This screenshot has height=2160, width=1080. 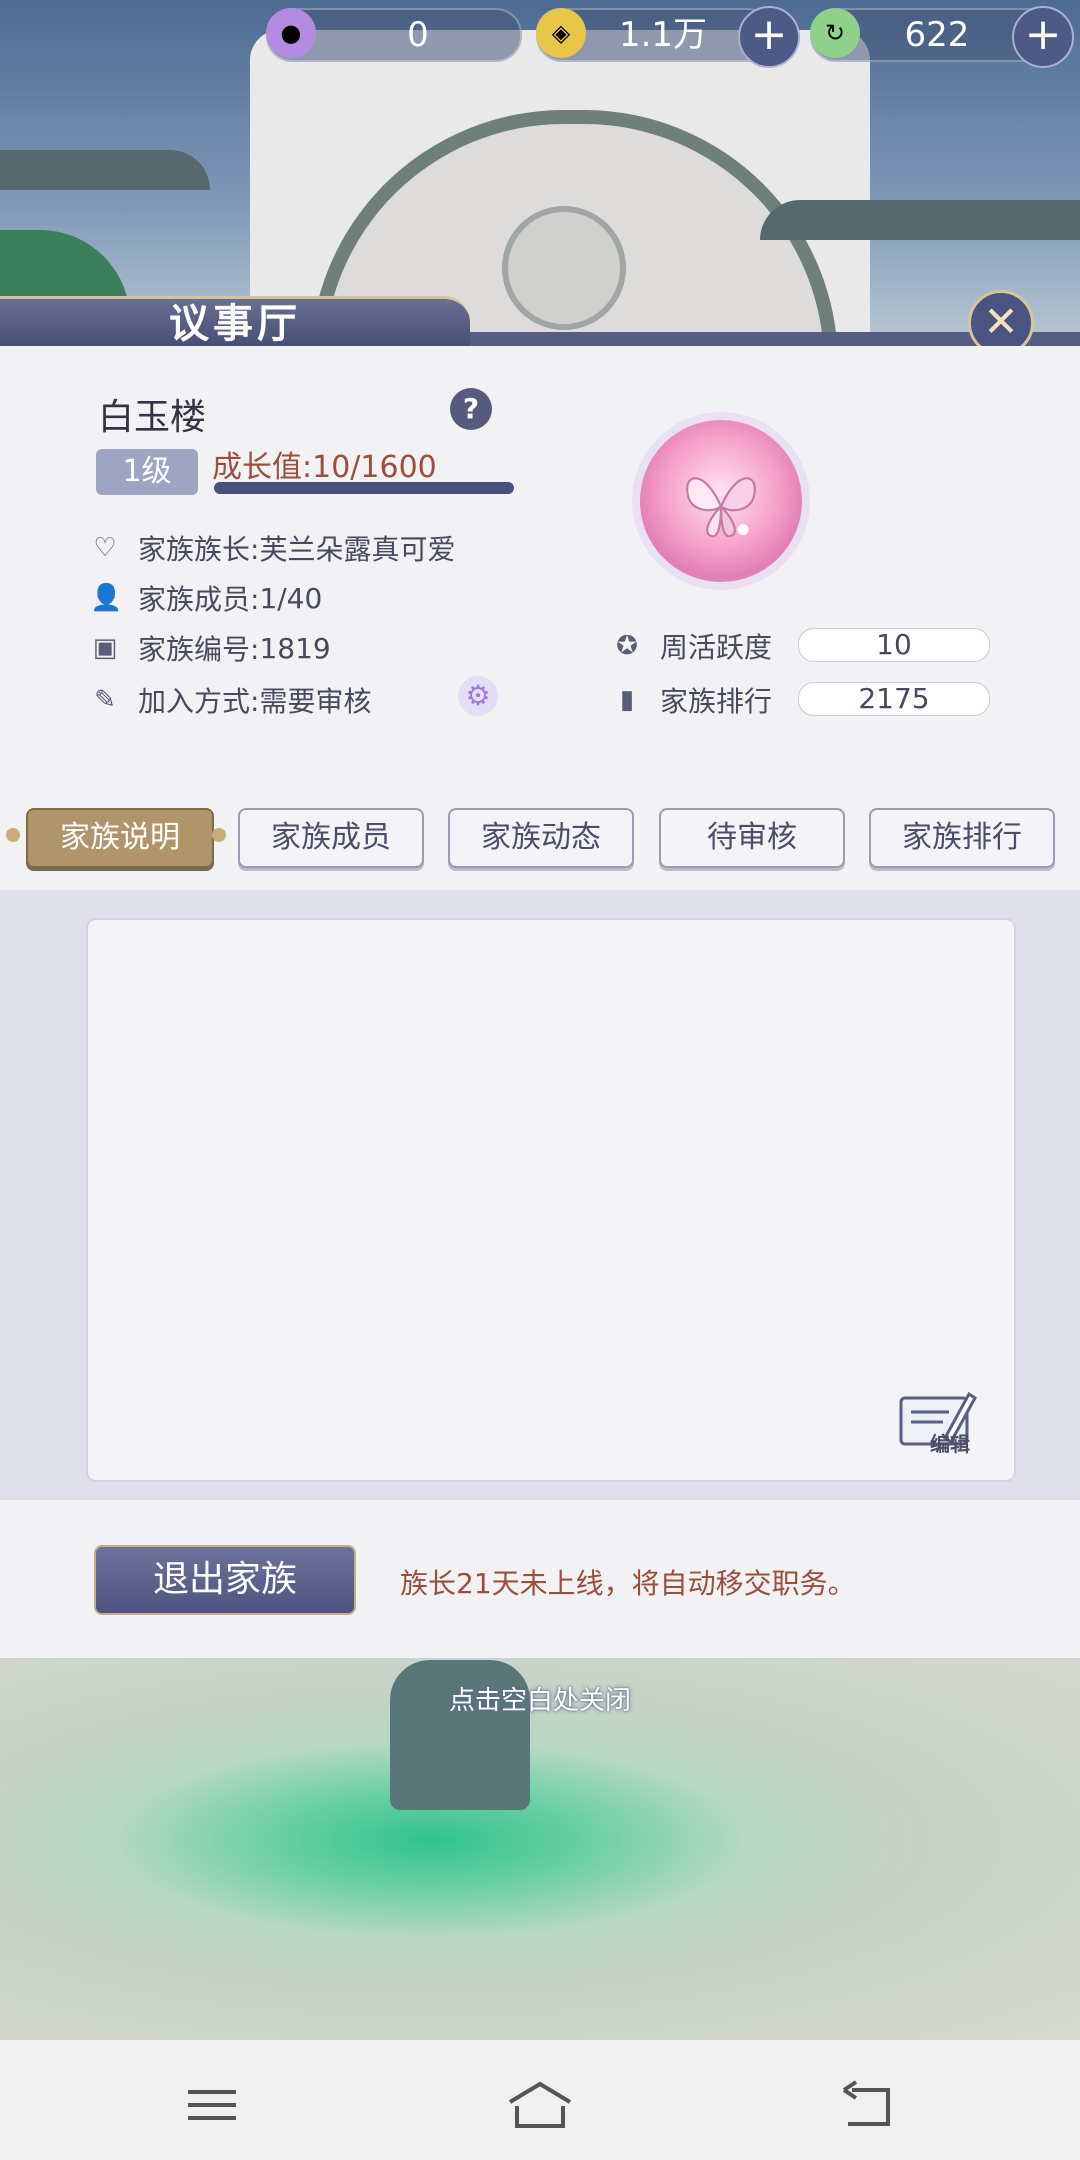 What do you see at coordinates (291, 598) in the screenshot?
I see `members-value: 1/40` at bounding box center [291, 598].